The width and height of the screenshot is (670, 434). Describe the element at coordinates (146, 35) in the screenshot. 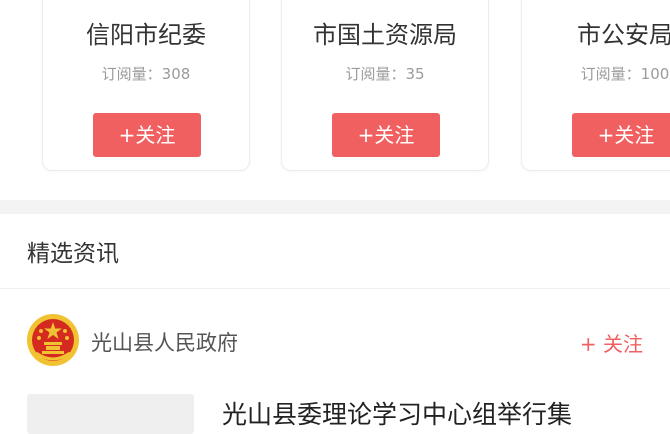

I see `card-title: 信阳市纪委` at that location.